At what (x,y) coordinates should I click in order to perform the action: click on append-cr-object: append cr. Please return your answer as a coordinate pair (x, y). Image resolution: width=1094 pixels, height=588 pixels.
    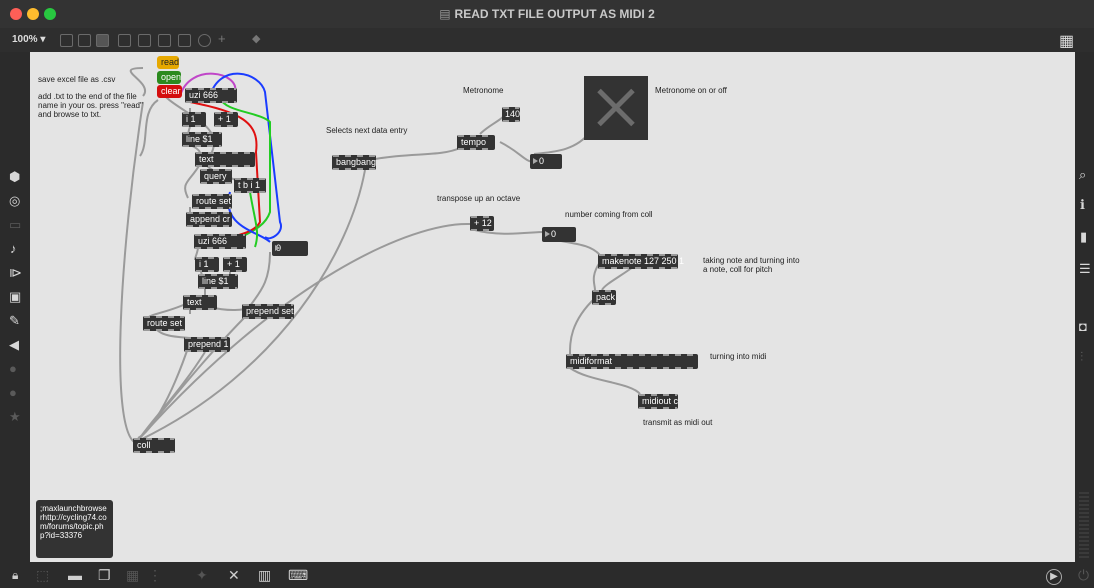
    Looking at the image, I should click on (209, 219).